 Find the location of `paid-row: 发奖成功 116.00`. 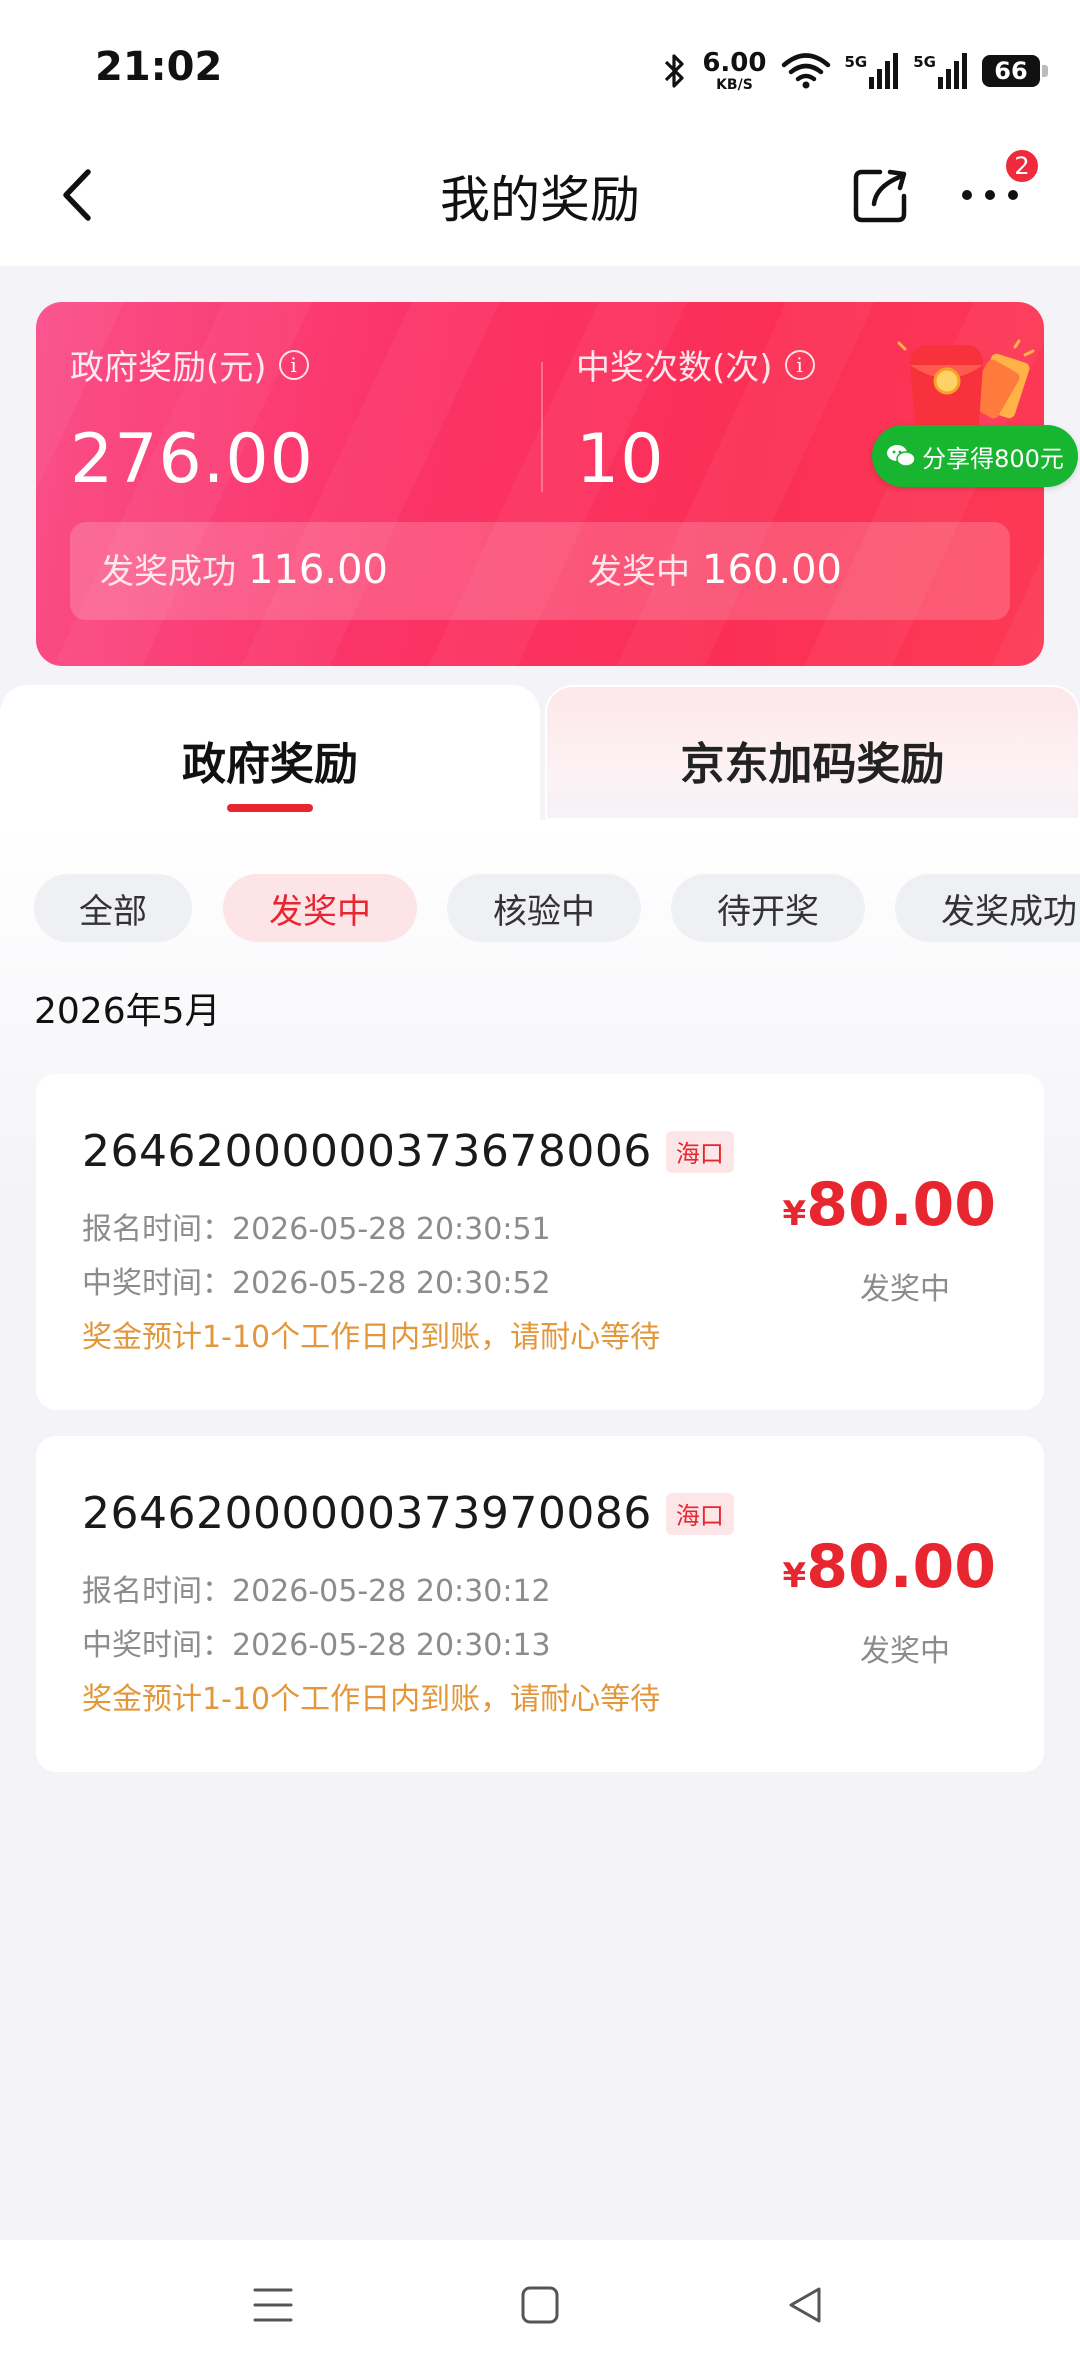

paid-row: 发奖成功 116.00 is located at coordinates (244, 568).